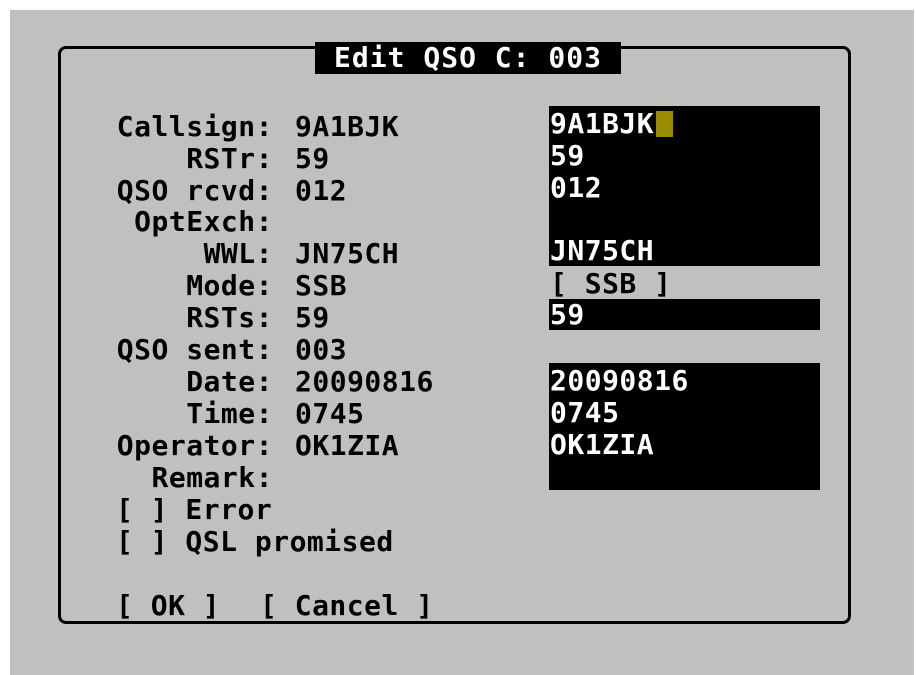 The image size is (916, 675). I want to click on error-checkbox: [ ] Error, so click(194, 509).